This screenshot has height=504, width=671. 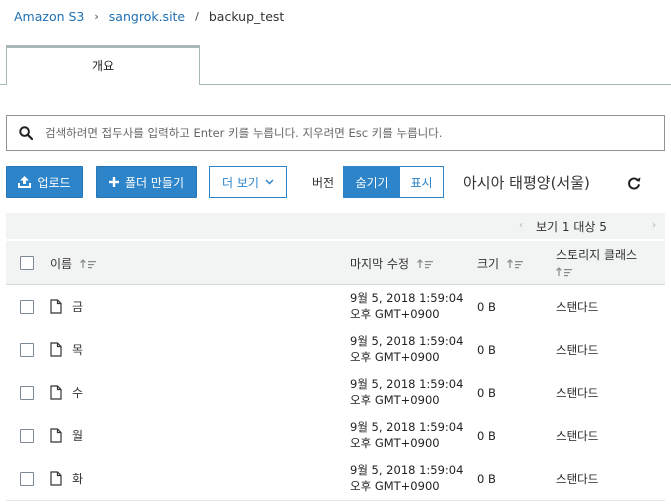 What do you see at coordinates (78, 479) in the screenshot?
I see `file-name: 화` at bounding box center [78, 479].